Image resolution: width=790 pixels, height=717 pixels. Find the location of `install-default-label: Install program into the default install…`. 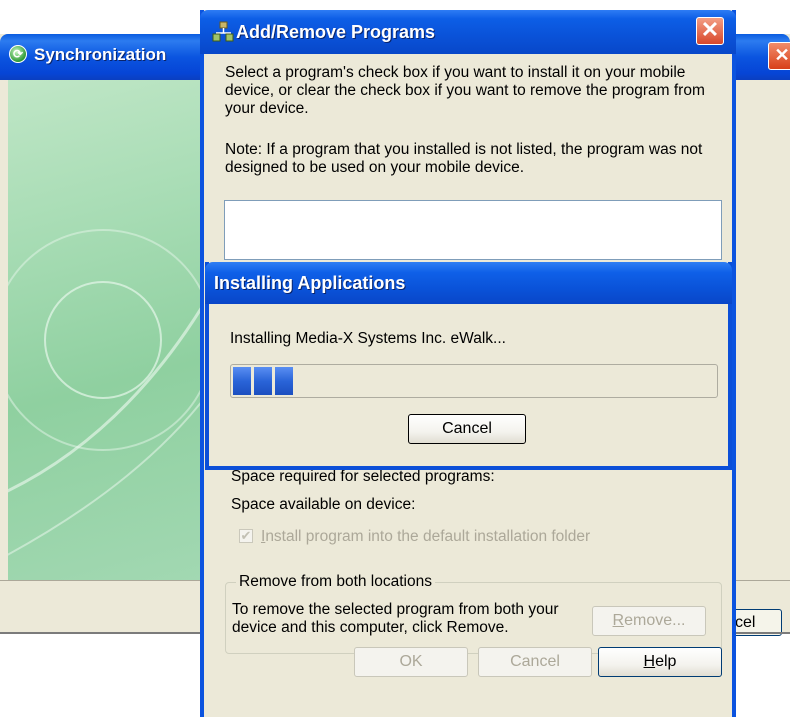

install-default-label: Install program into the default install… is located at coordinates (426, 536).